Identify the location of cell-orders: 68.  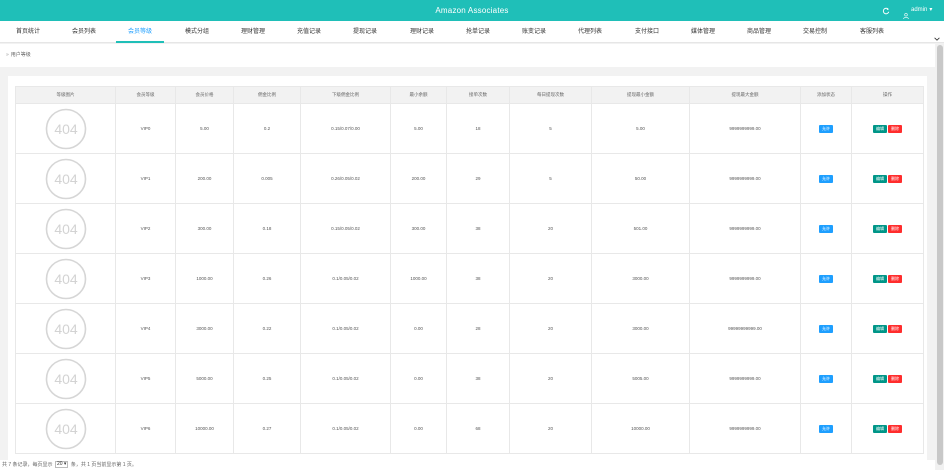
(478, 428).